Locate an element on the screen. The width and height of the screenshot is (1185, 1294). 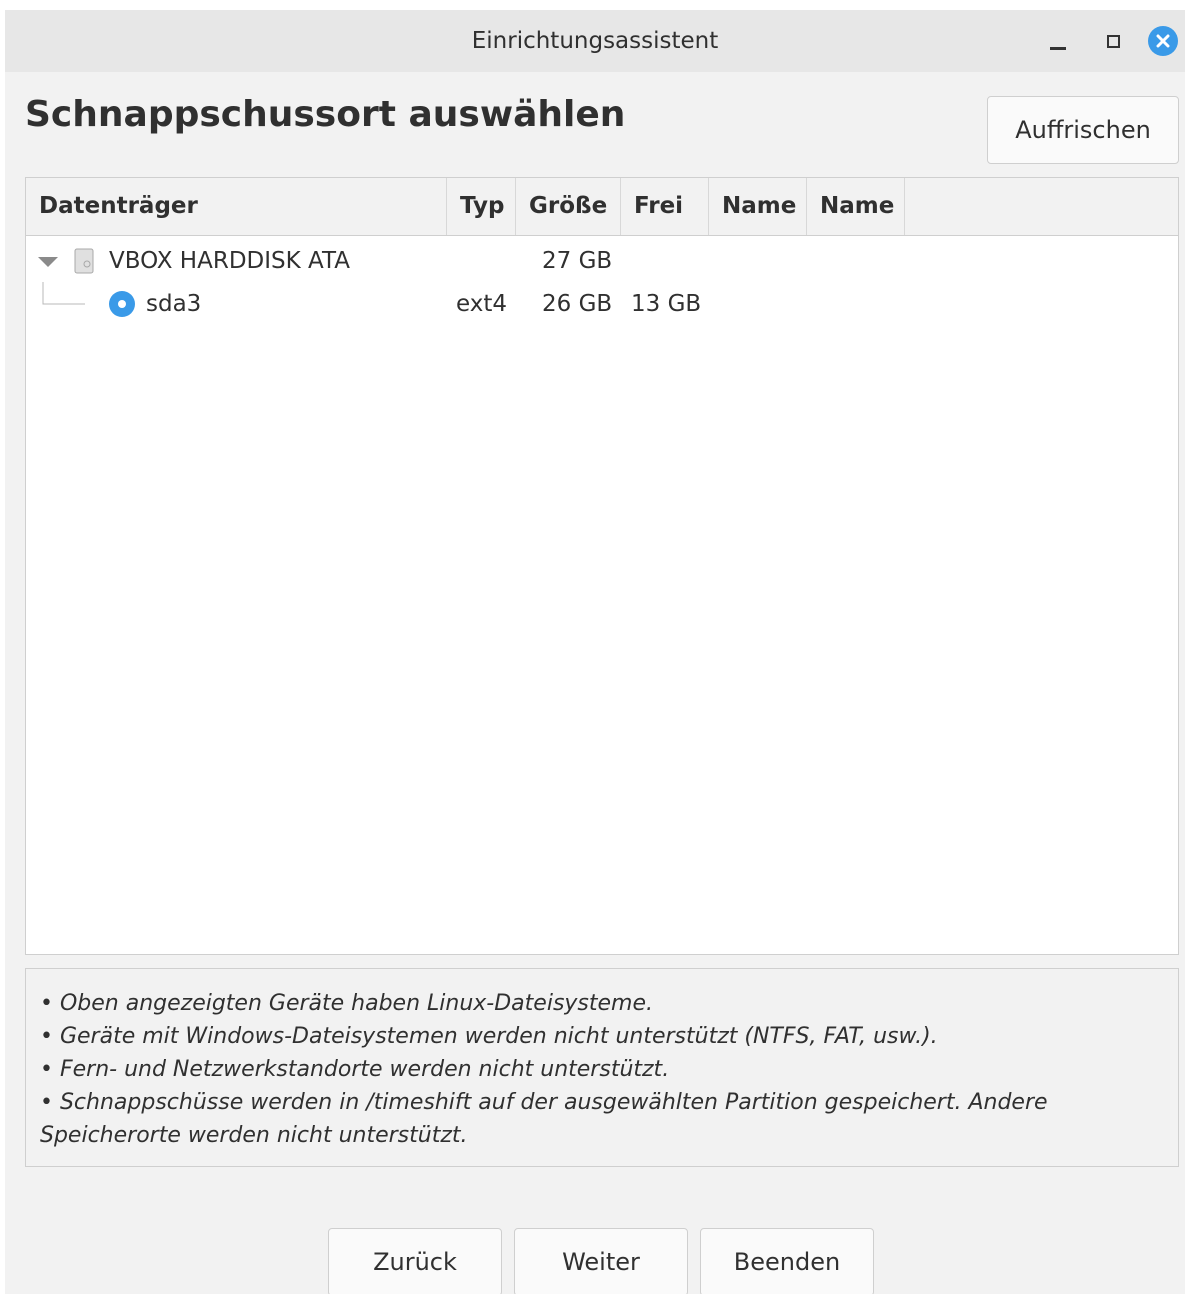
column-header-type: Typ is located at coordinates (481, 206).